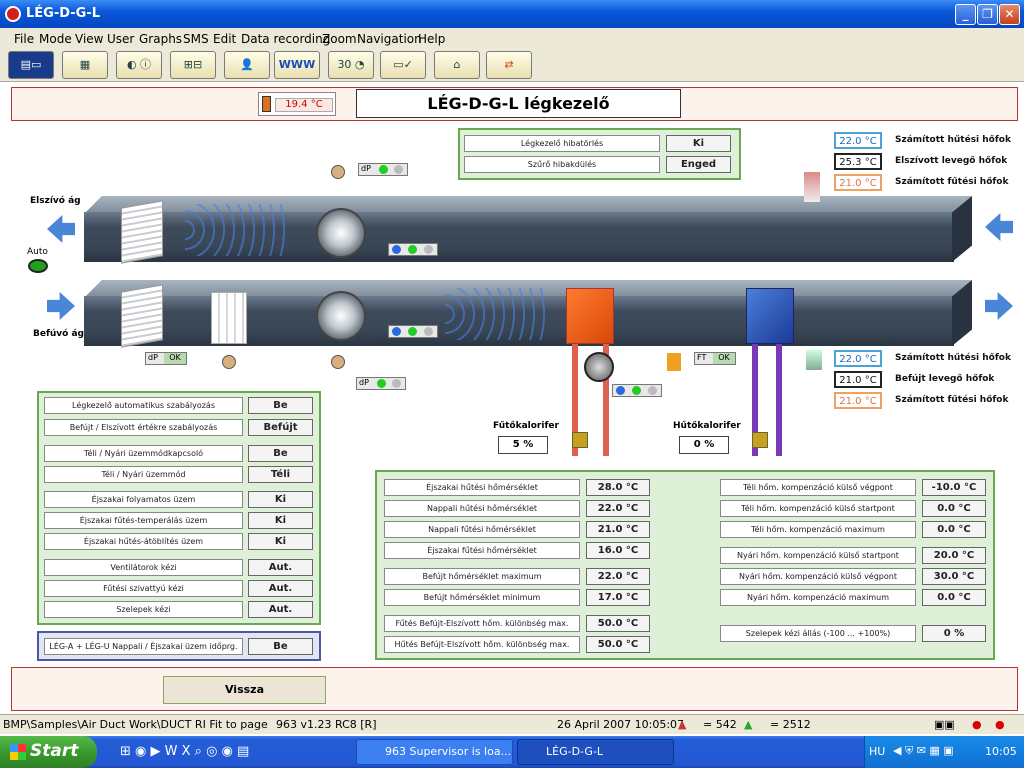 This screenshot has width=1024, height=768. I want to click on exhaust-temp-sensor-icon, so click(812, 187).